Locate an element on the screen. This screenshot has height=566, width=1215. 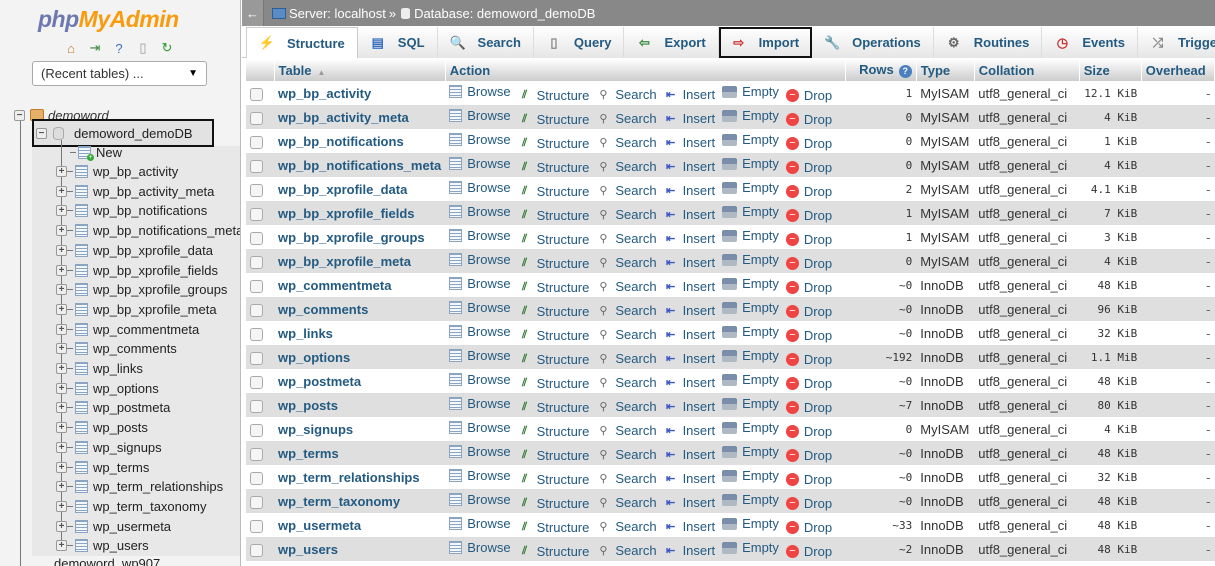
tree-table-item: + wp_users is located at coordinates (102, 545).